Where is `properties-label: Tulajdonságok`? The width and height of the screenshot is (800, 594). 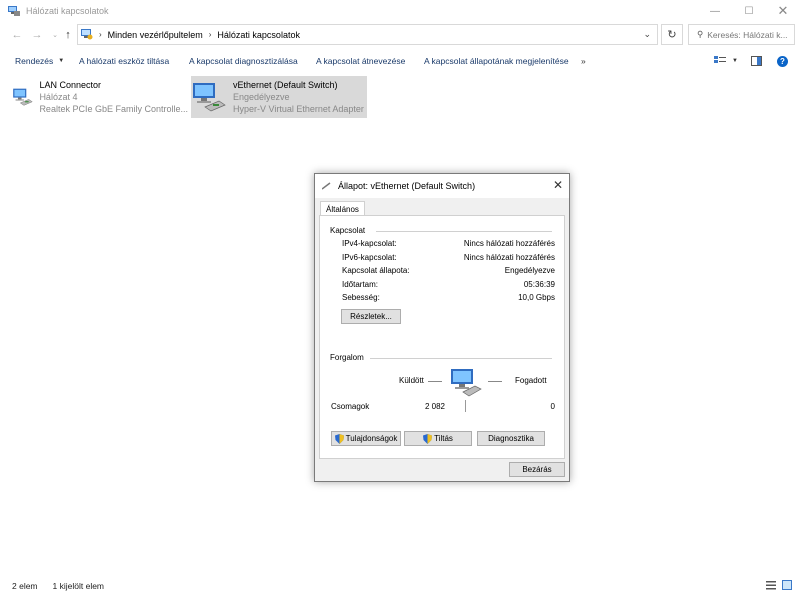 properties-label: Tulajdonságok is located at coordinates (371, 438).